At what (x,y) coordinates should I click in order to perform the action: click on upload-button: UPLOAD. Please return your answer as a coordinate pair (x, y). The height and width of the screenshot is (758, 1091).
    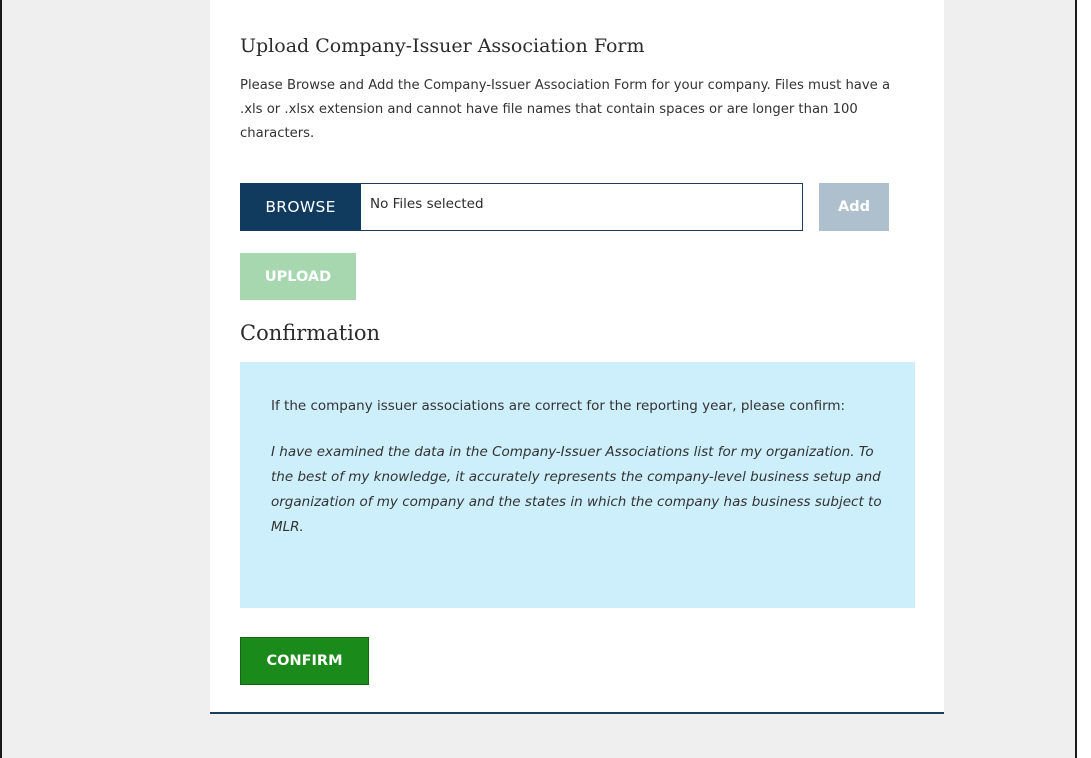
    Looking at the image, I should click on (298, 276).